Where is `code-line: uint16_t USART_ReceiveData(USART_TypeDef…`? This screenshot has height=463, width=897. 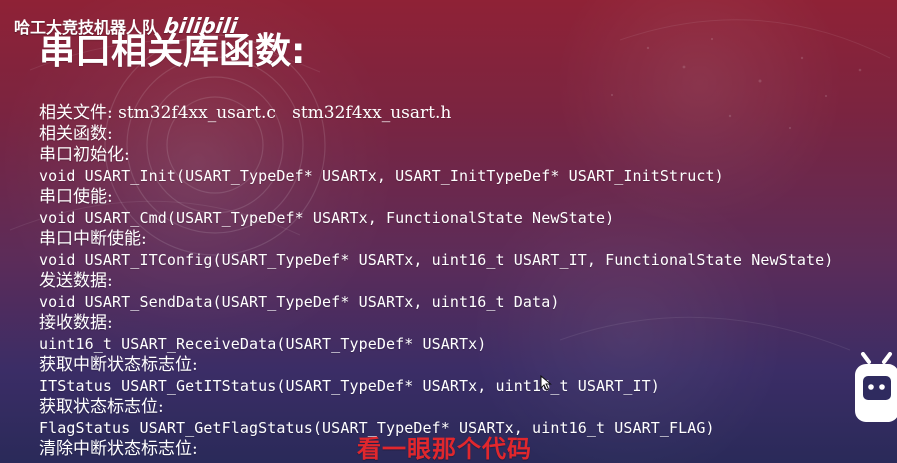
code-line: uint16_t USART_ReceiveData(USART_TypeDef… is located at coordinates (263, 344).